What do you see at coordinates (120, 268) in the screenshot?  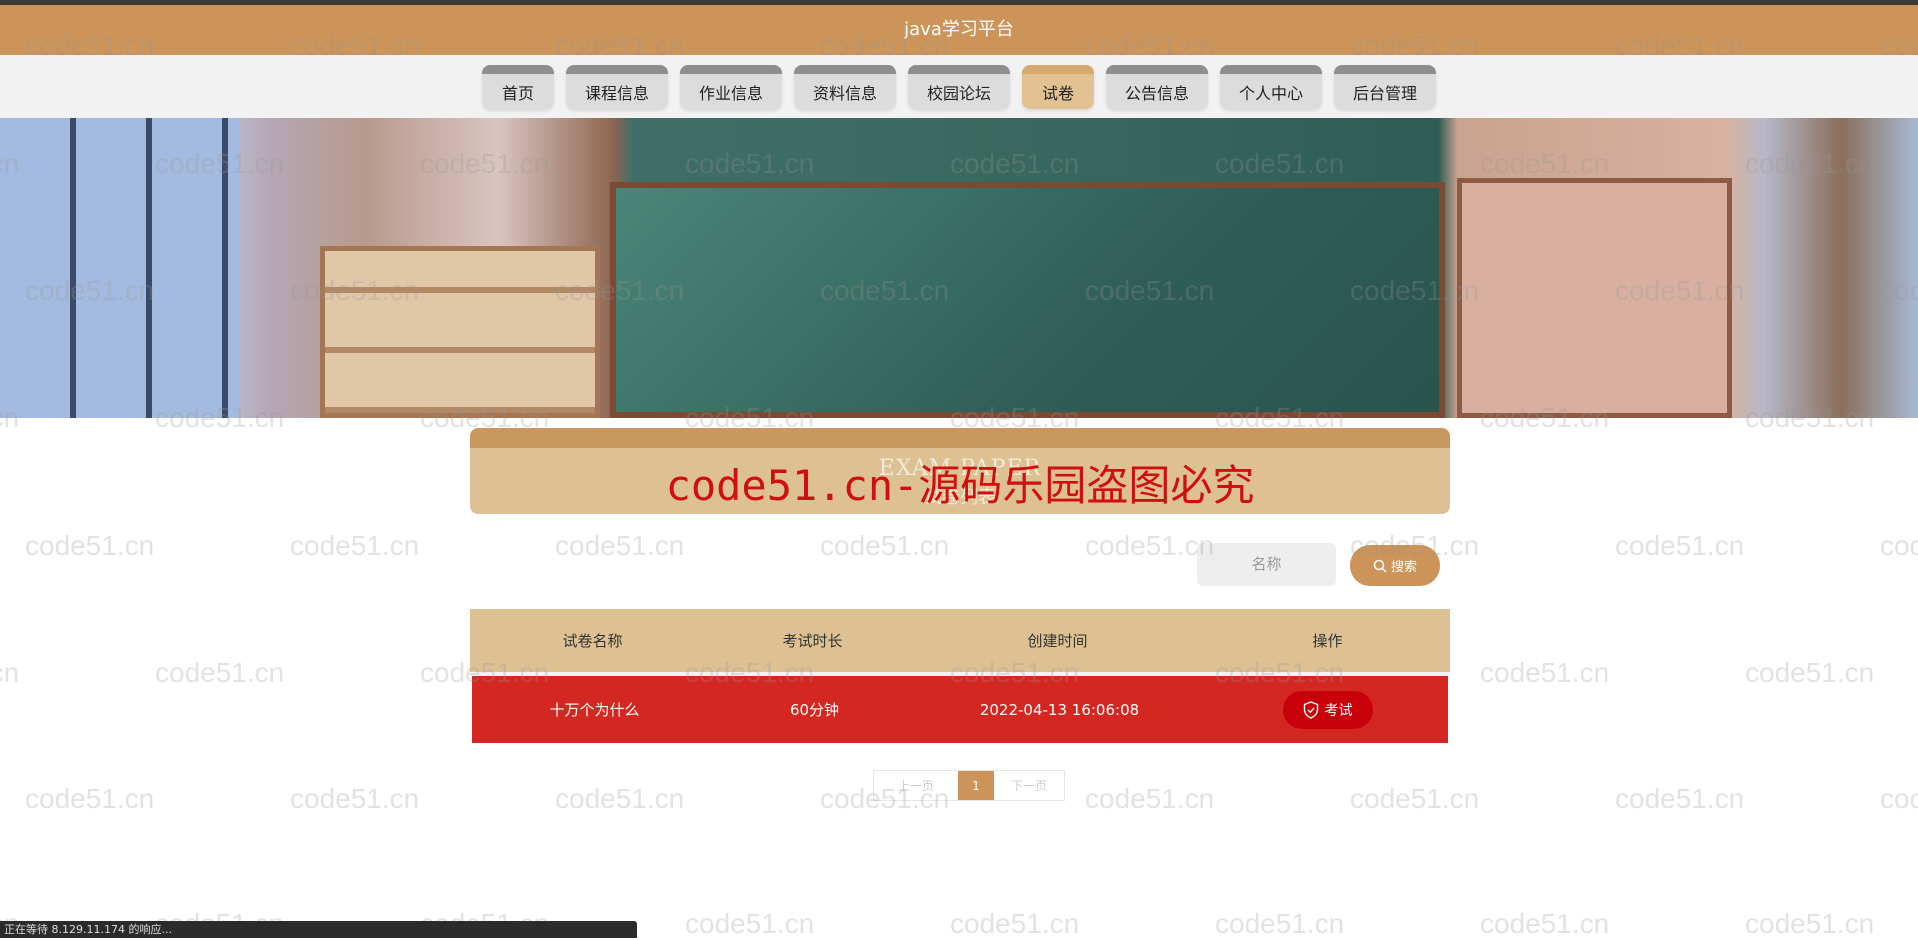 I see `banner-window` at bounding box center [120, 268].